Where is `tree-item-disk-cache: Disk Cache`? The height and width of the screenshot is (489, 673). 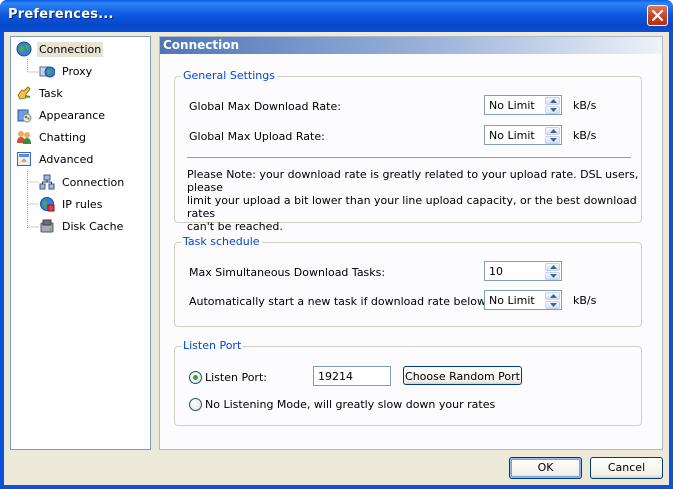 tree-item-disk-cache: Disk Cache is located at coordinates (82, 226).